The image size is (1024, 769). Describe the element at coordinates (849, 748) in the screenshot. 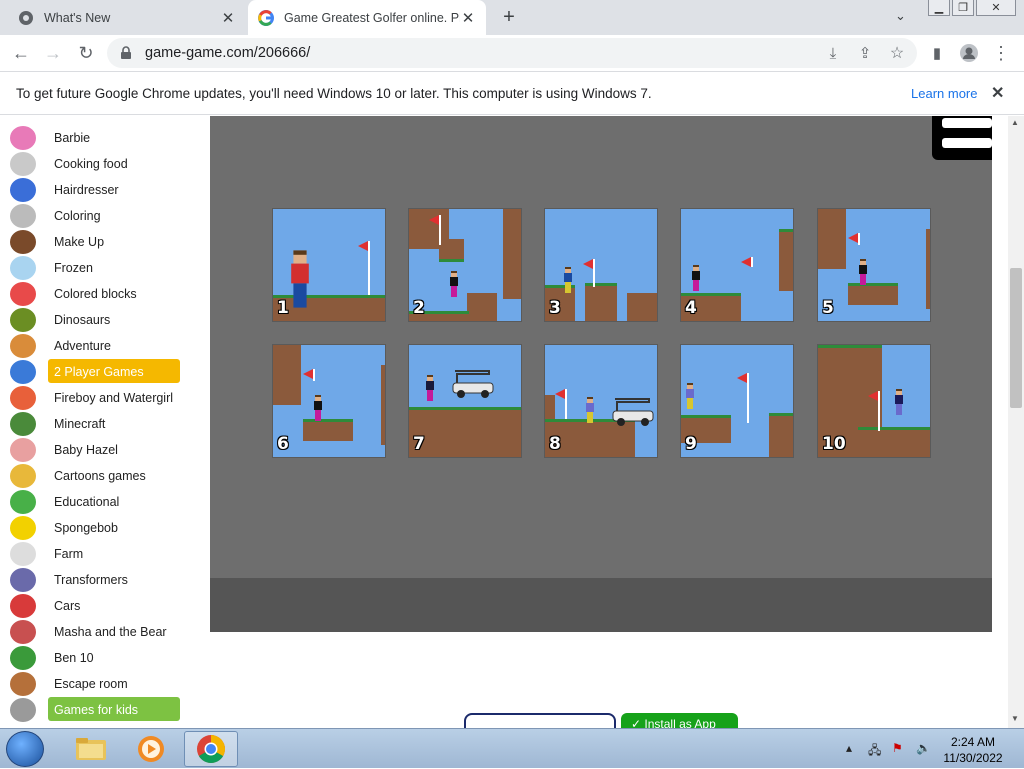

I see `show-hidden-icons: ▴` at that location.